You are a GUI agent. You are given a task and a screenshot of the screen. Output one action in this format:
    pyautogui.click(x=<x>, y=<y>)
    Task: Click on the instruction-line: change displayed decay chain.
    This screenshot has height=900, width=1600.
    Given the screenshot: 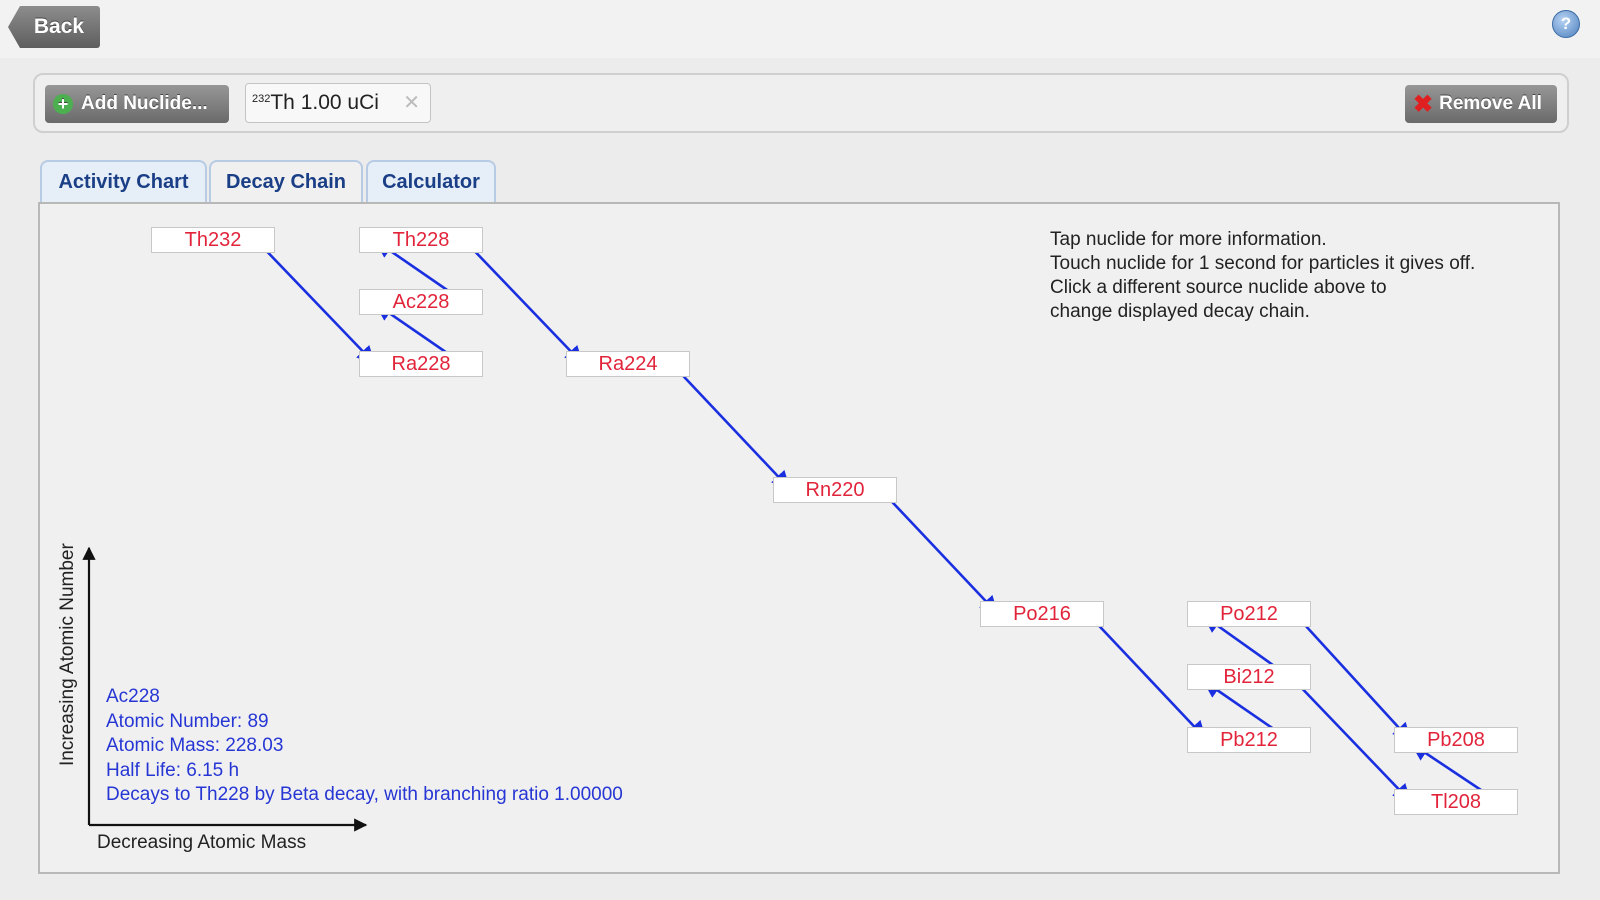 What is the action you would take?
    pyautogui.click(x=1180, y=311)
    